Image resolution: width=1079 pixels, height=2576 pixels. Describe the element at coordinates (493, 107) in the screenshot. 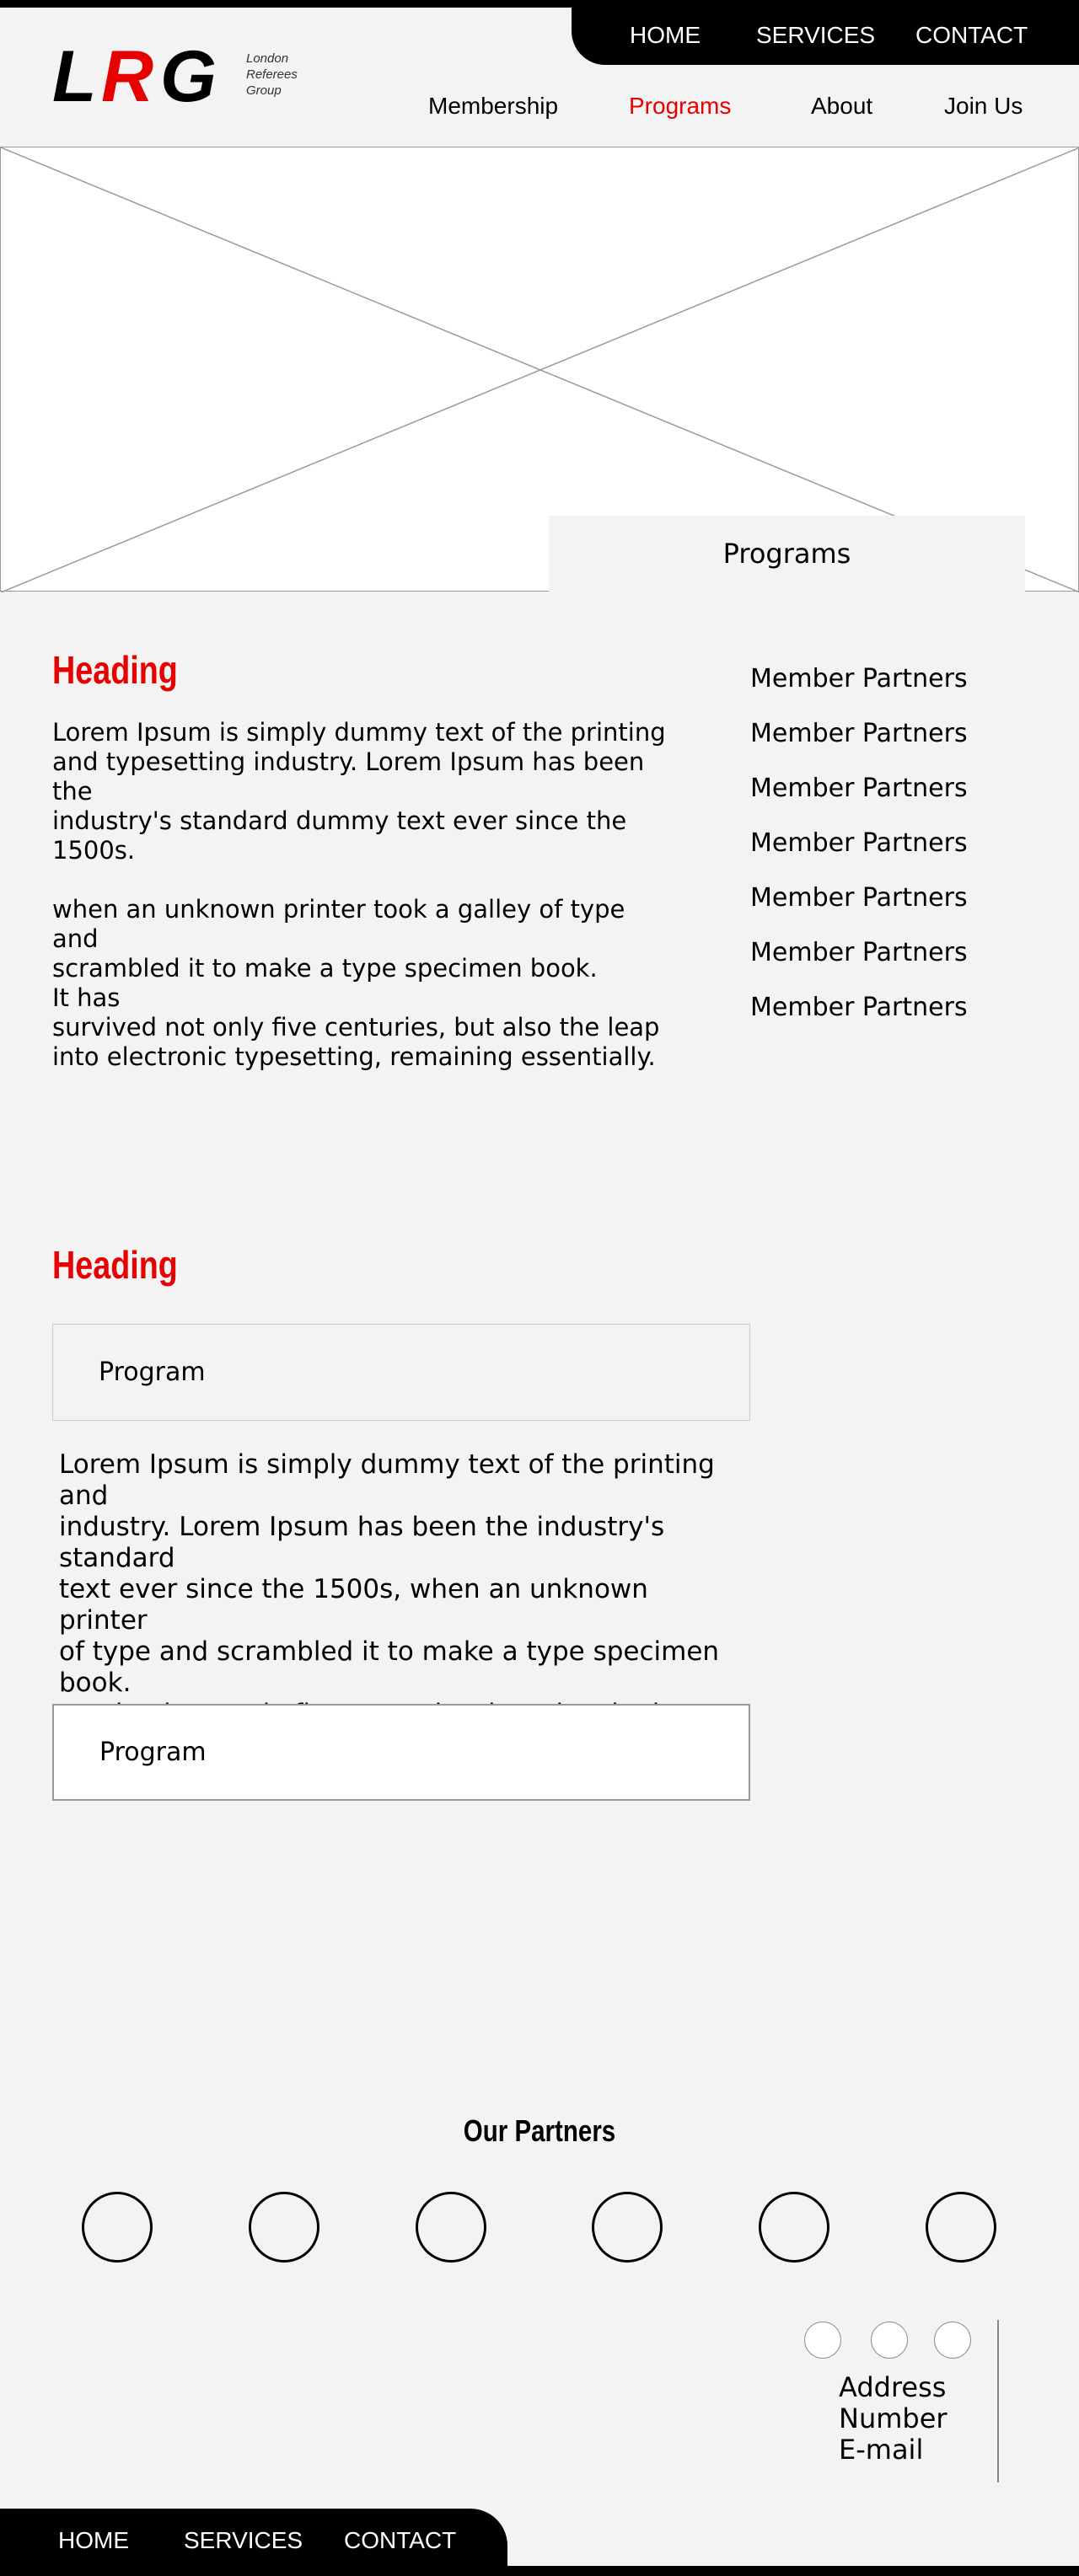

I see `nav-membership: Membership` at that location.